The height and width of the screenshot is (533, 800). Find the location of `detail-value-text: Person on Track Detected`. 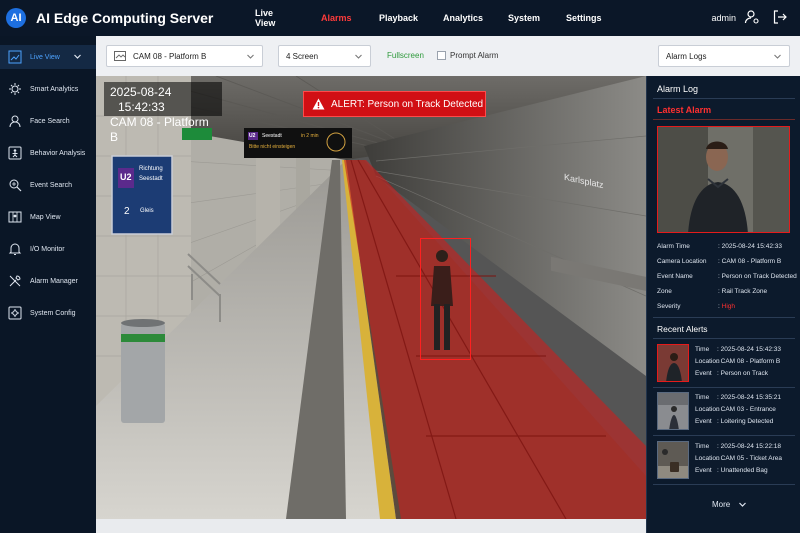

detail-value-text: Person on Track Detected is located at coordinates (759, 276).